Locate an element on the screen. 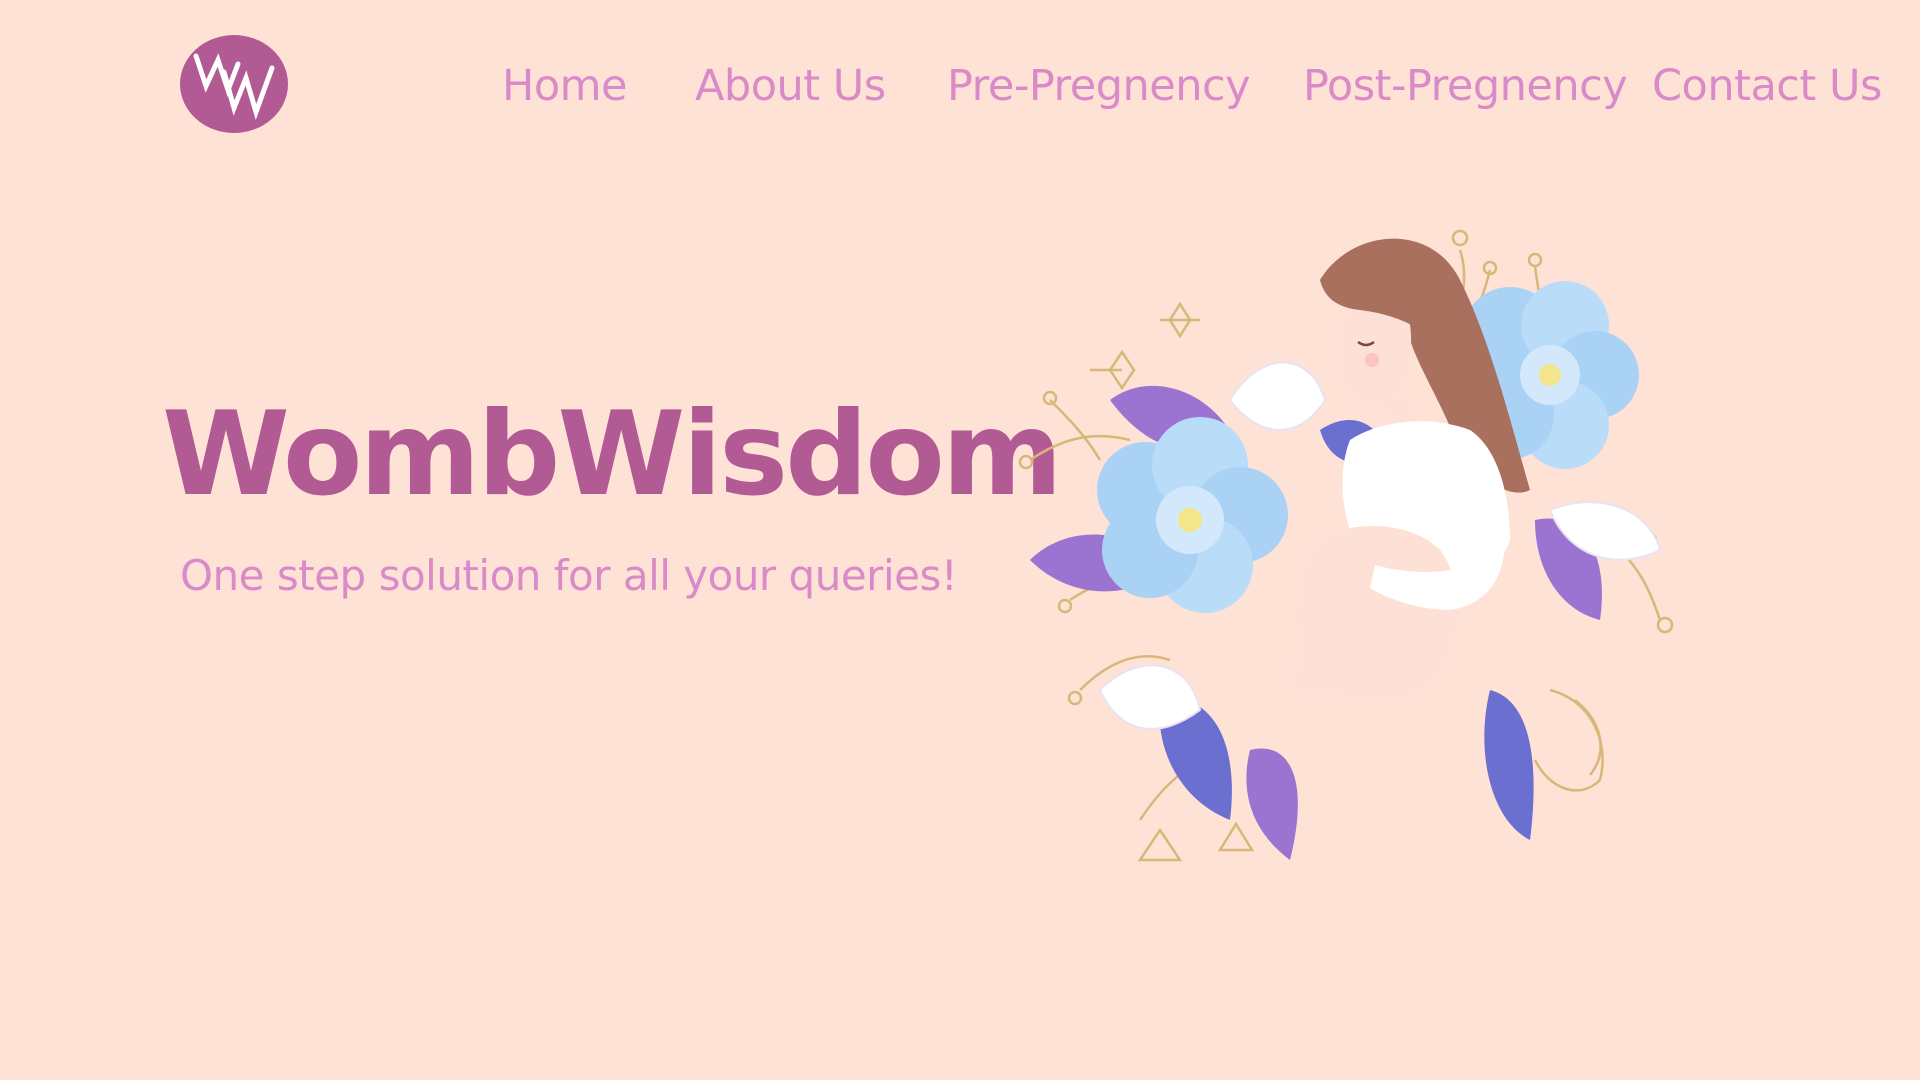  nav-pre-pregnency: Pre-Pregnency is located at coordinates (1099, 86).